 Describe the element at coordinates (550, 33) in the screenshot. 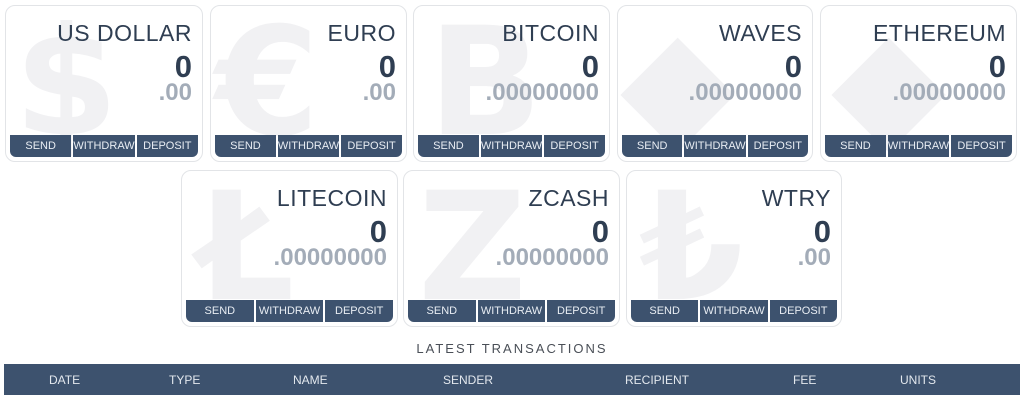

I see `wallet-name: BITCOIN` at that location.